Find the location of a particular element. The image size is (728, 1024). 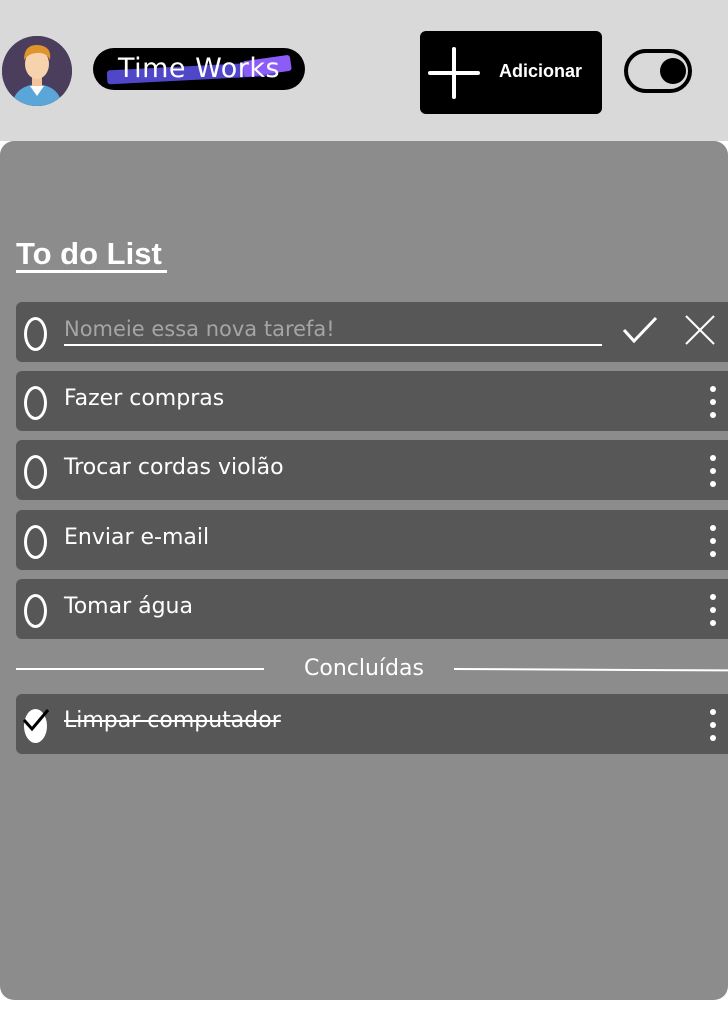

theme-toggle is located at coordinates (658, 71).